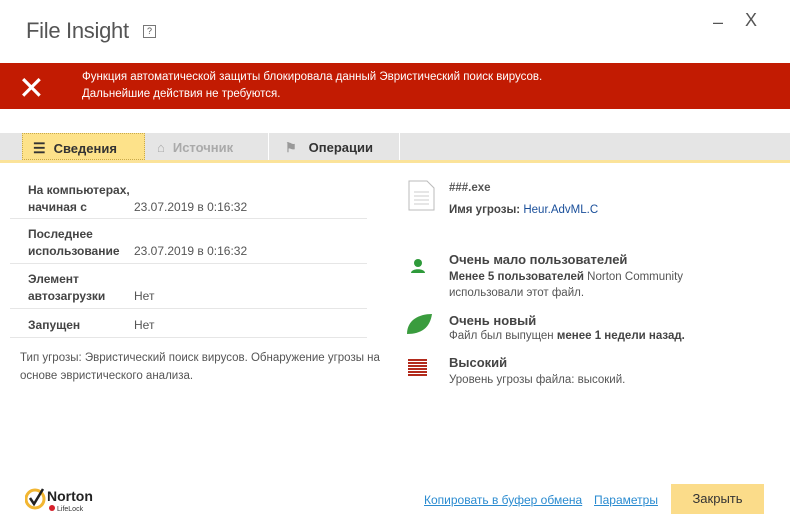 The width and height of the screenshot is (790, 527). Describe the element at coordinates (493, 320) in the screenshot. I see `age-title: Очень новый` at that location.